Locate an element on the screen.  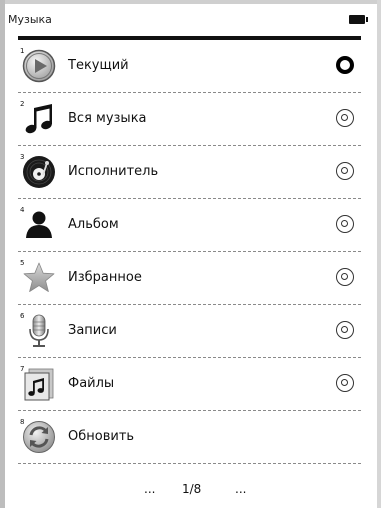
menu-item-artist: 3 Исполнитель is located at coordinates (189, 172).